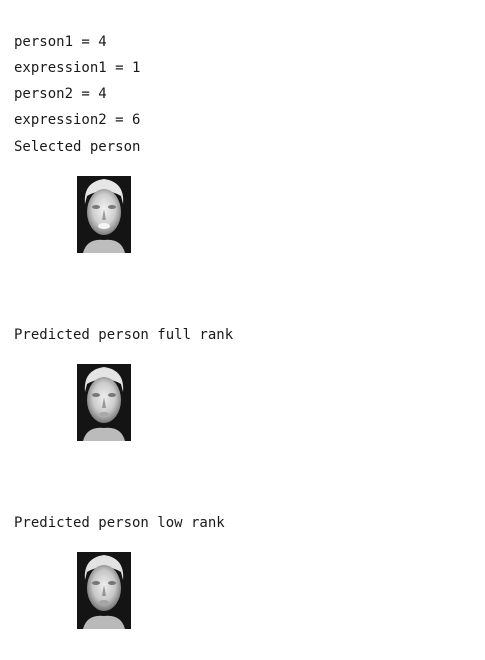 The width and height of the screenshot is (485, 660). I want to click on selected-face-image, so click(104, 214).